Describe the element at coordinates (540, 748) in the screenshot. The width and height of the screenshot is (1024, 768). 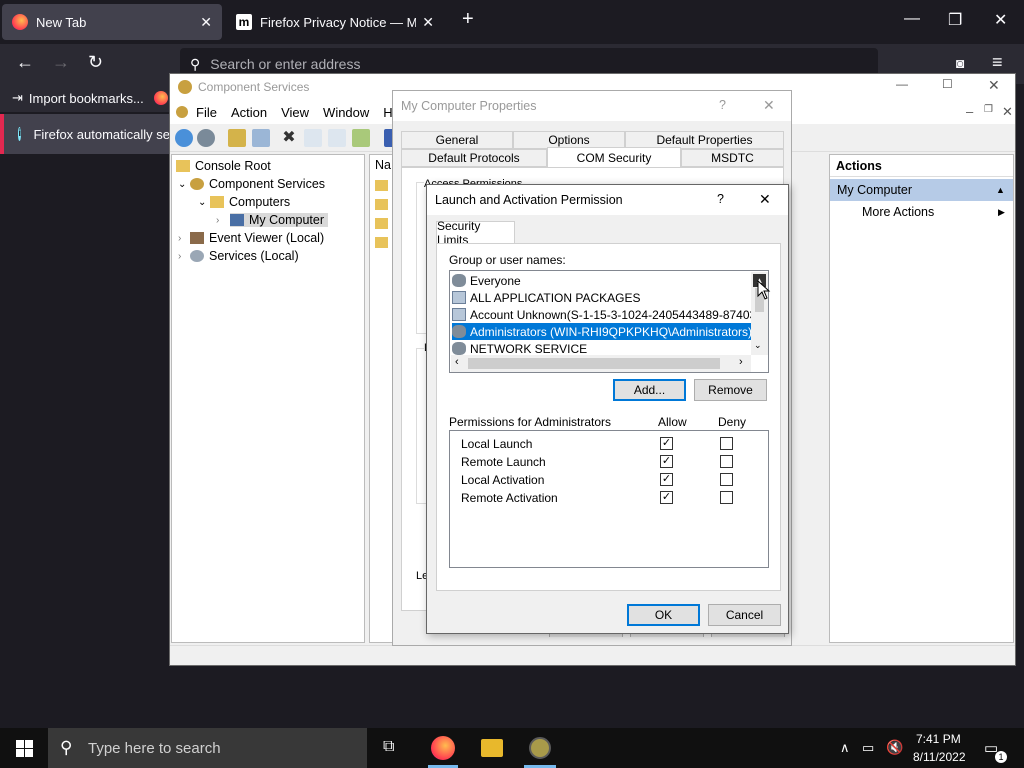
I see `component-services-taskbar-icon` at that location.